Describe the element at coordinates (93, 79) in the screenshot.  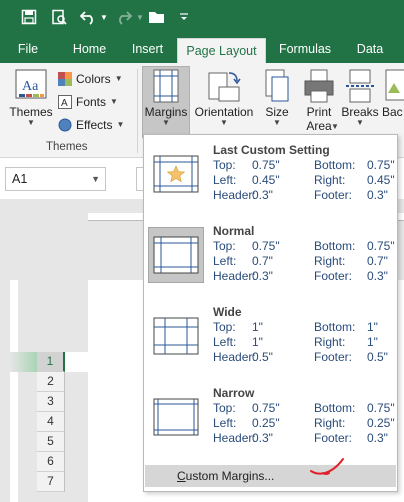
I see `colors-label: Colors` at that location.